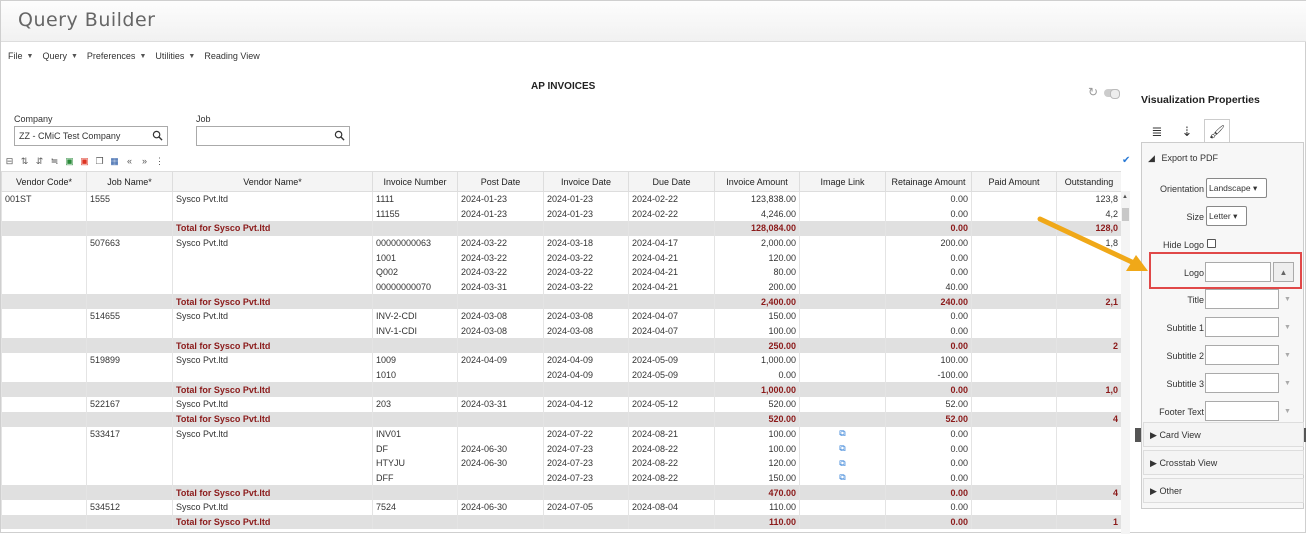 The image size is (1306, 534). What do you see at coordinates (91, 136) in the screenshot?
I see `company-field: ZZ - CMiC Test Company` at bounding box center [91, 136].